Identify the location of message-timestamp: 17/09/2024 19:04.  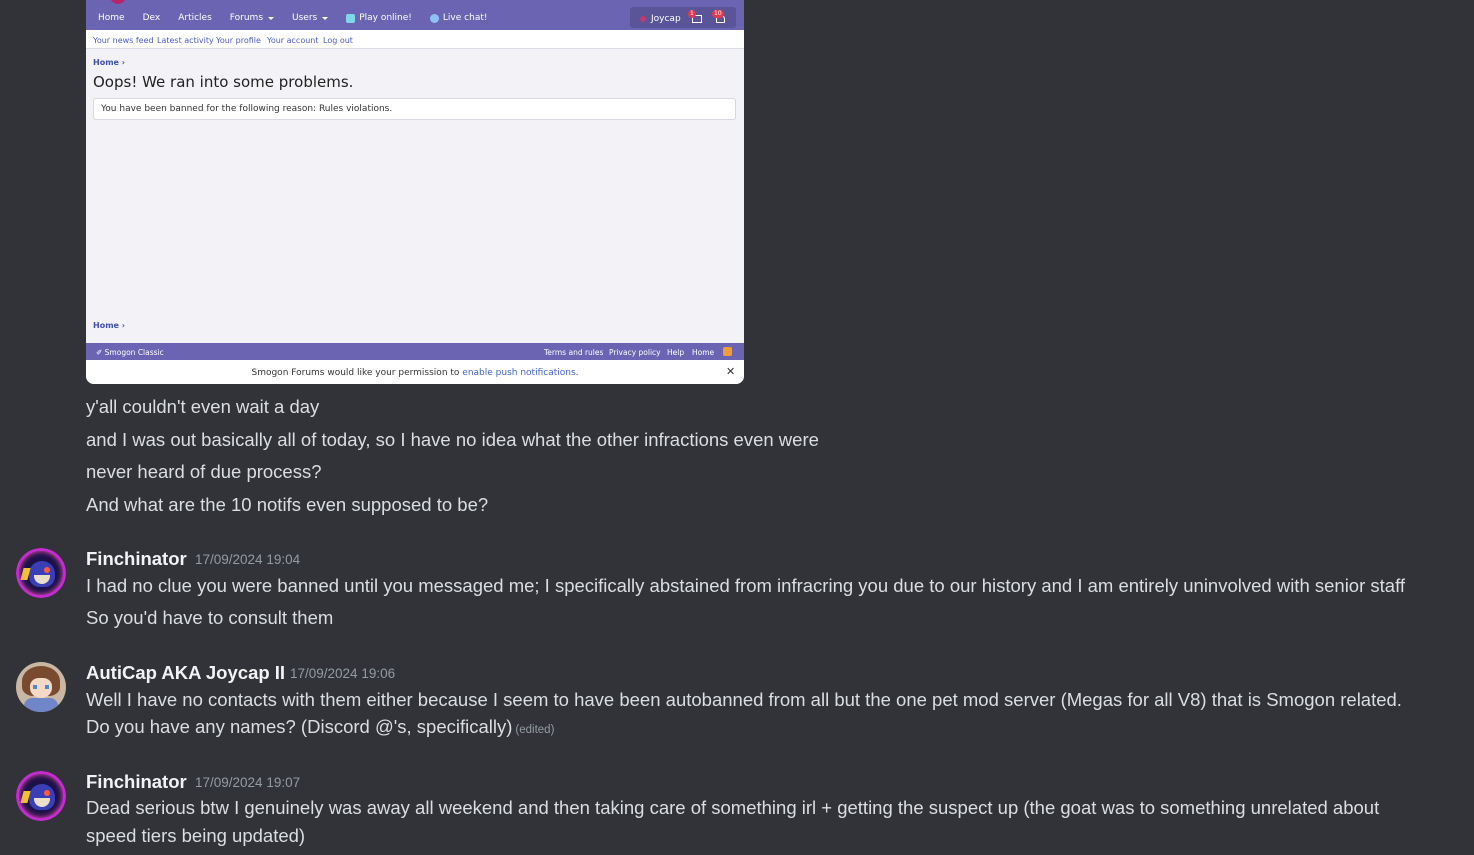
(248, 559).